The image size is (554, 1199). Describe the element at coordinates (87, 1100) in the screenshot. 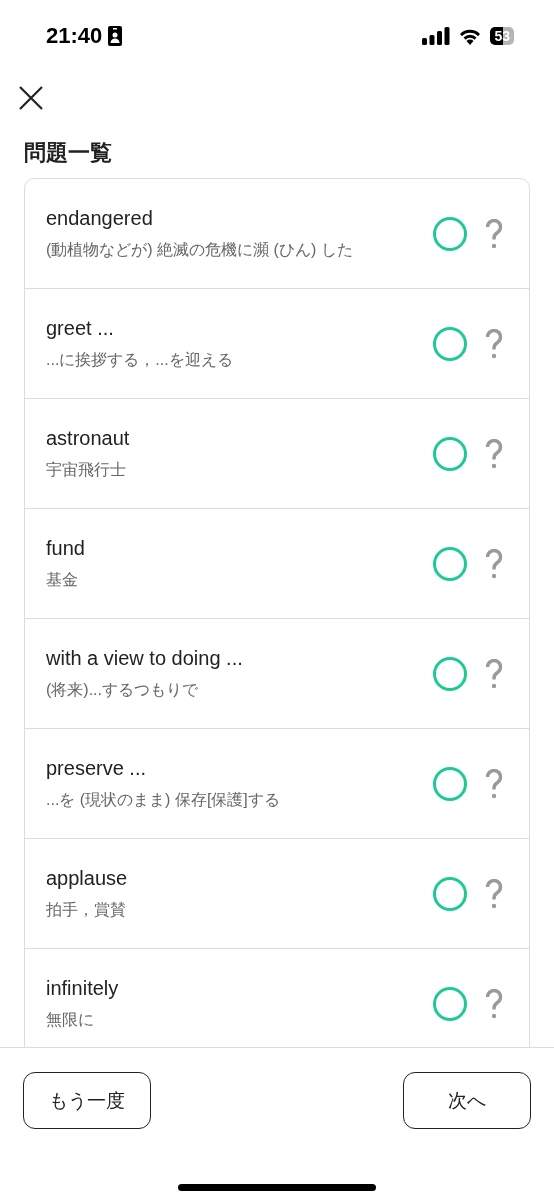

I see `retry-button: もう一度` at that location.